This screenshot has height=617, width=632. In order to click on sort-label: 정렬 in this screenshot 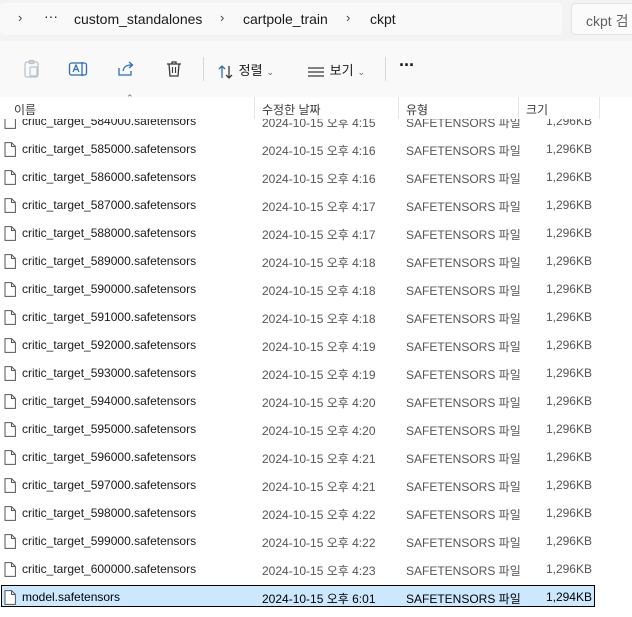, I will do `click(250, 70)`.